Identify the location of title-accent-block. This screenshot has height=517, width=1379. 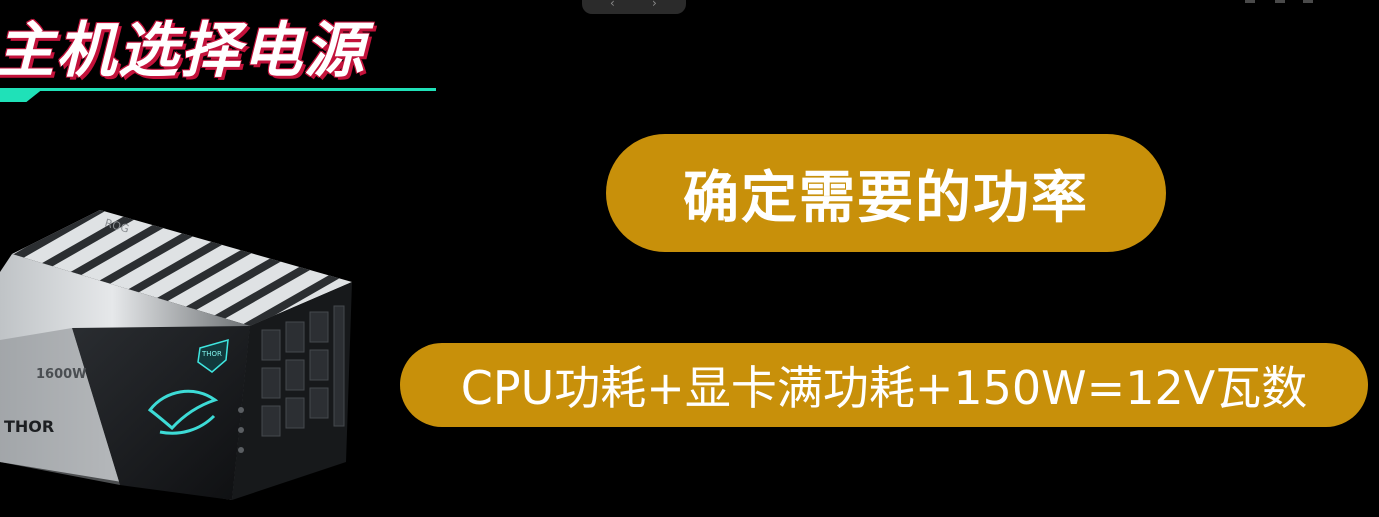
(22, 95).